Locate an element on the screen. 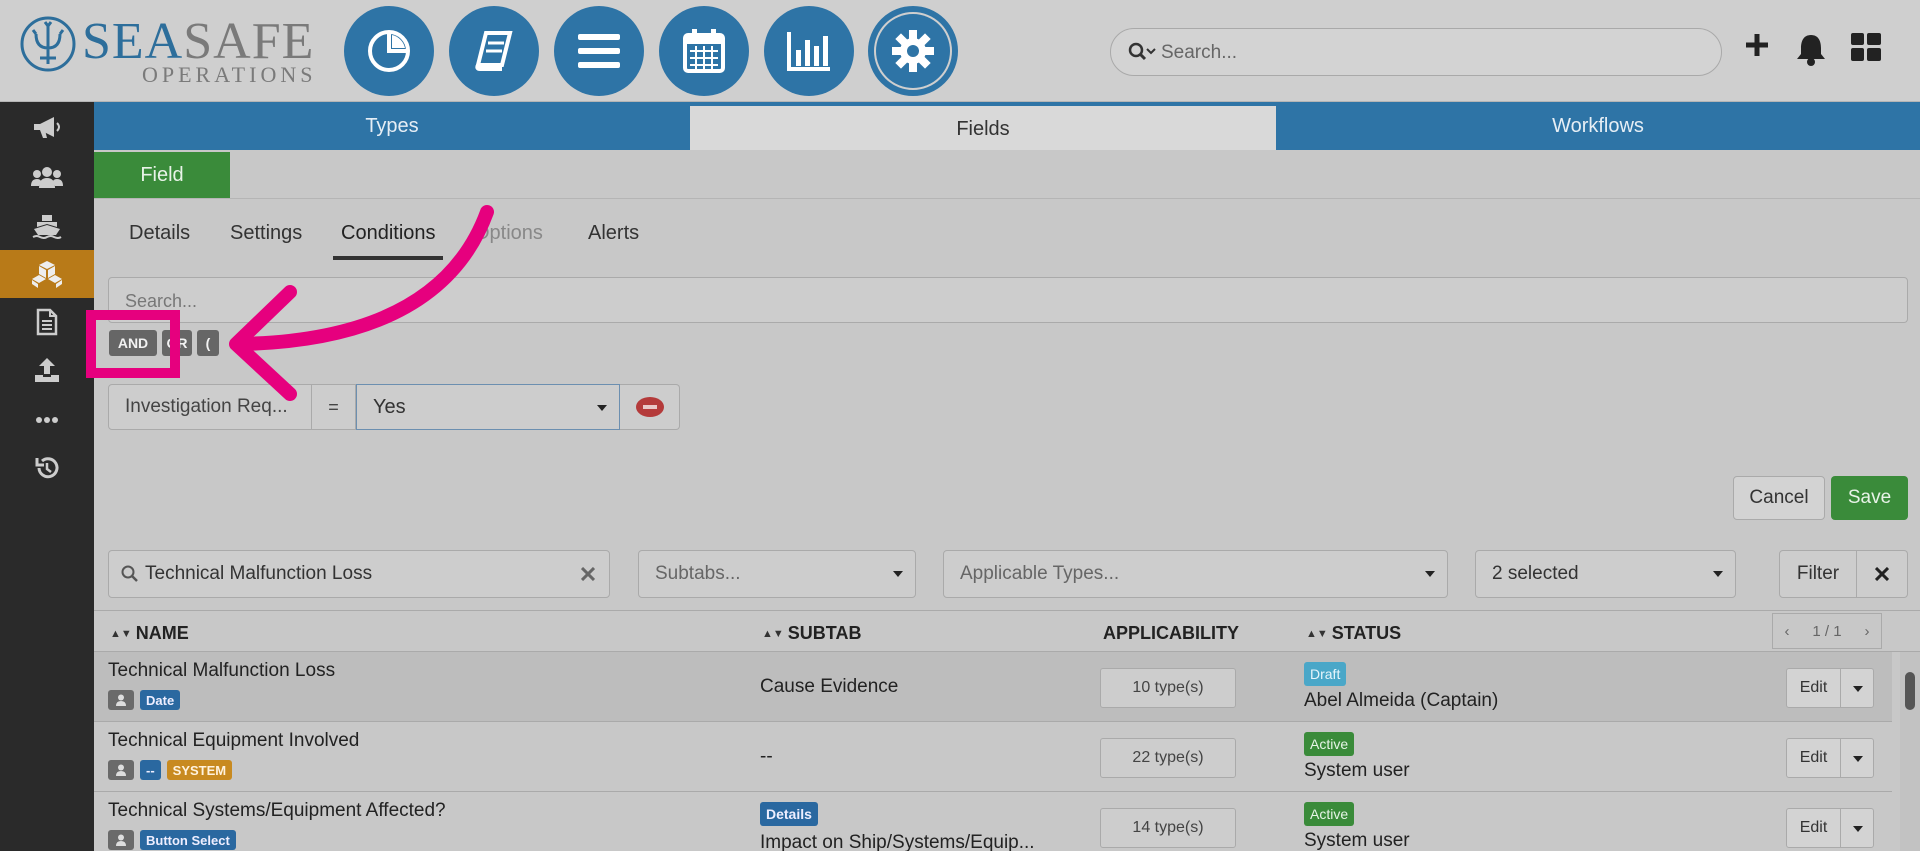 The width and height of the screenshot is (1920, 851). prev-page-icon: ‹ is located at coordinates (1786, 631).